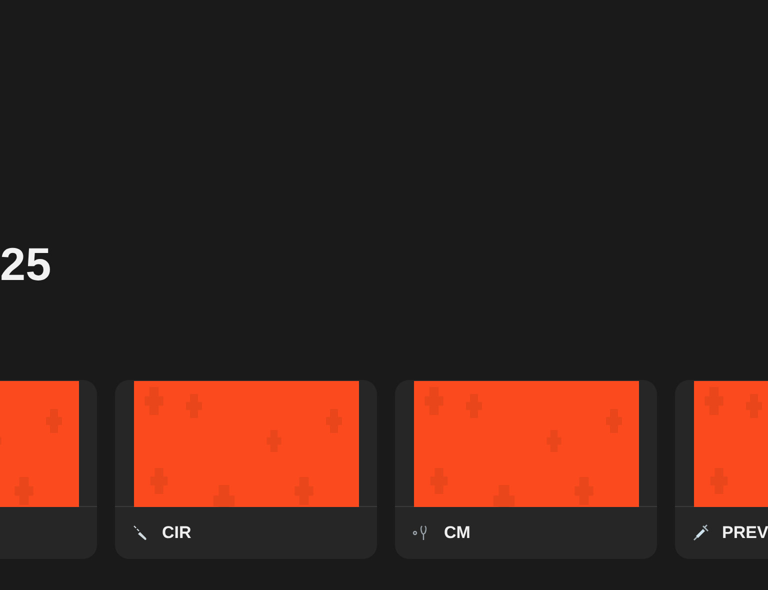 This screenshot has width=768, height=590. I want to click on heading: 25, so click(26, 264).